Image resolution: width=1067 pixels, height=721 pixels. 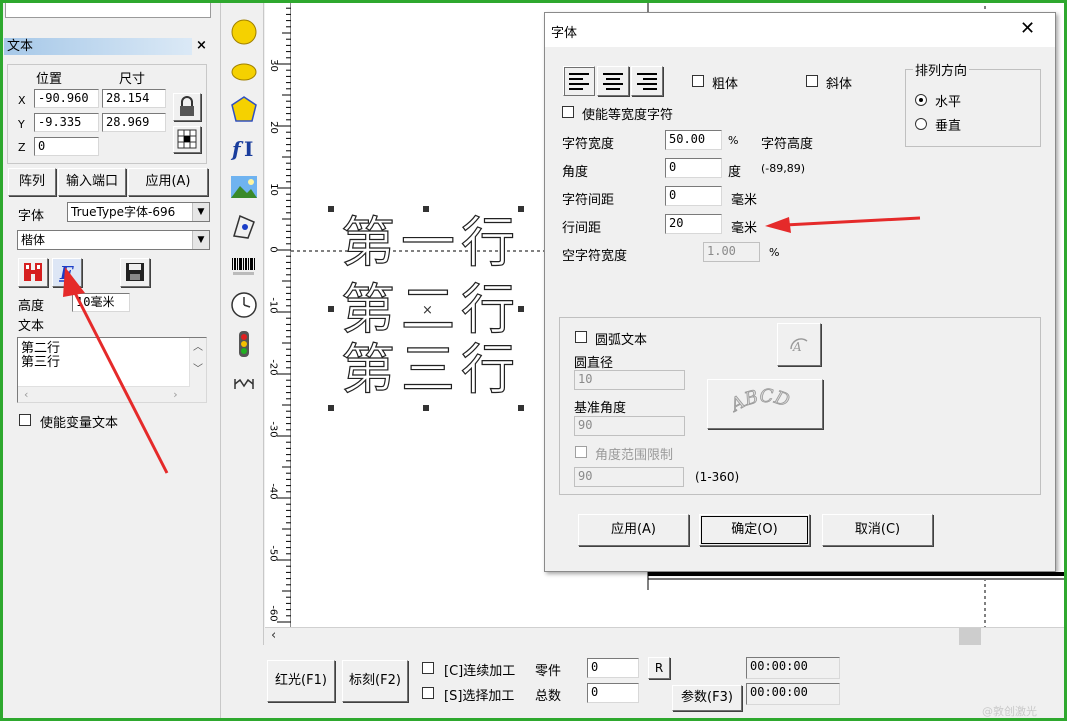 What do you see at coordinates (428, 668) in the screenshot?
I see `continuous-process-checkbox` at bounding box center [428, 668].